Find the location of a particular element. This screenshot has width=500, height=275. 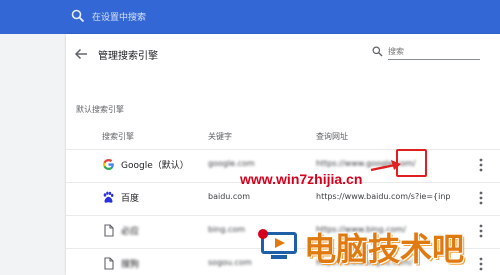

column-header-engine: 搜索引擎 is located at coordinates (118, 136).